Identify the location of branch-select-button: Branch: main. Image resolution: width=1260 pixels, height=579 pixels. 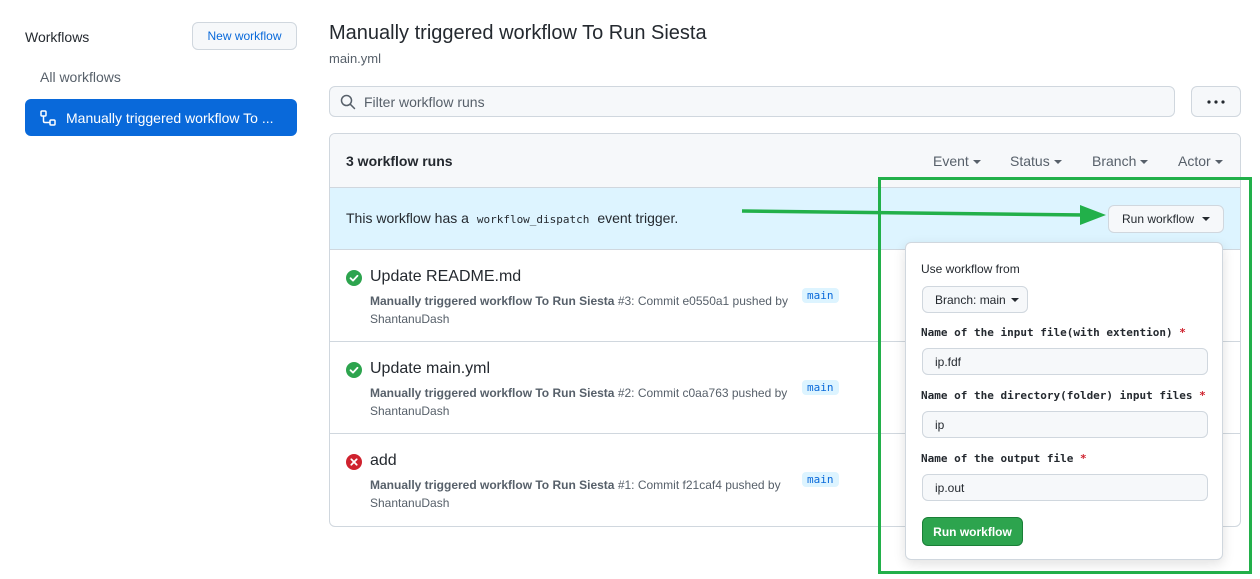
(975, 299).